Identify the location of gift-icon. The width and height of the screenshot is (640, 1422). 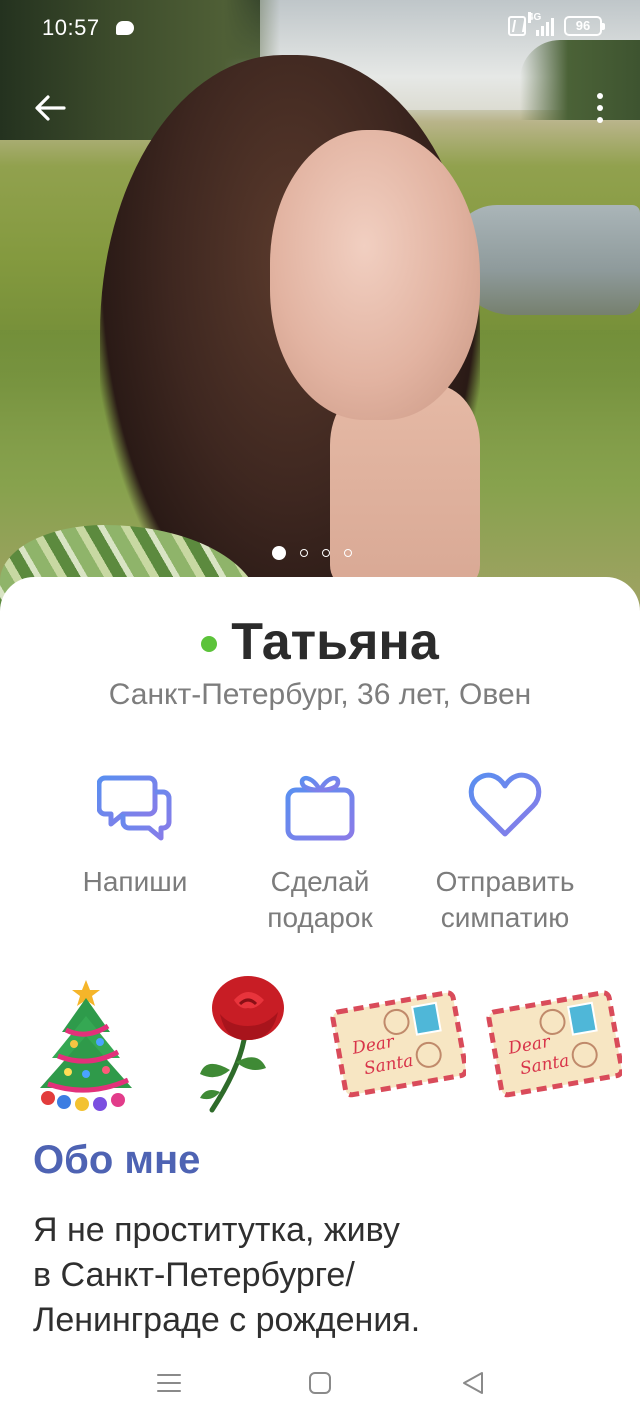
(320, 808).